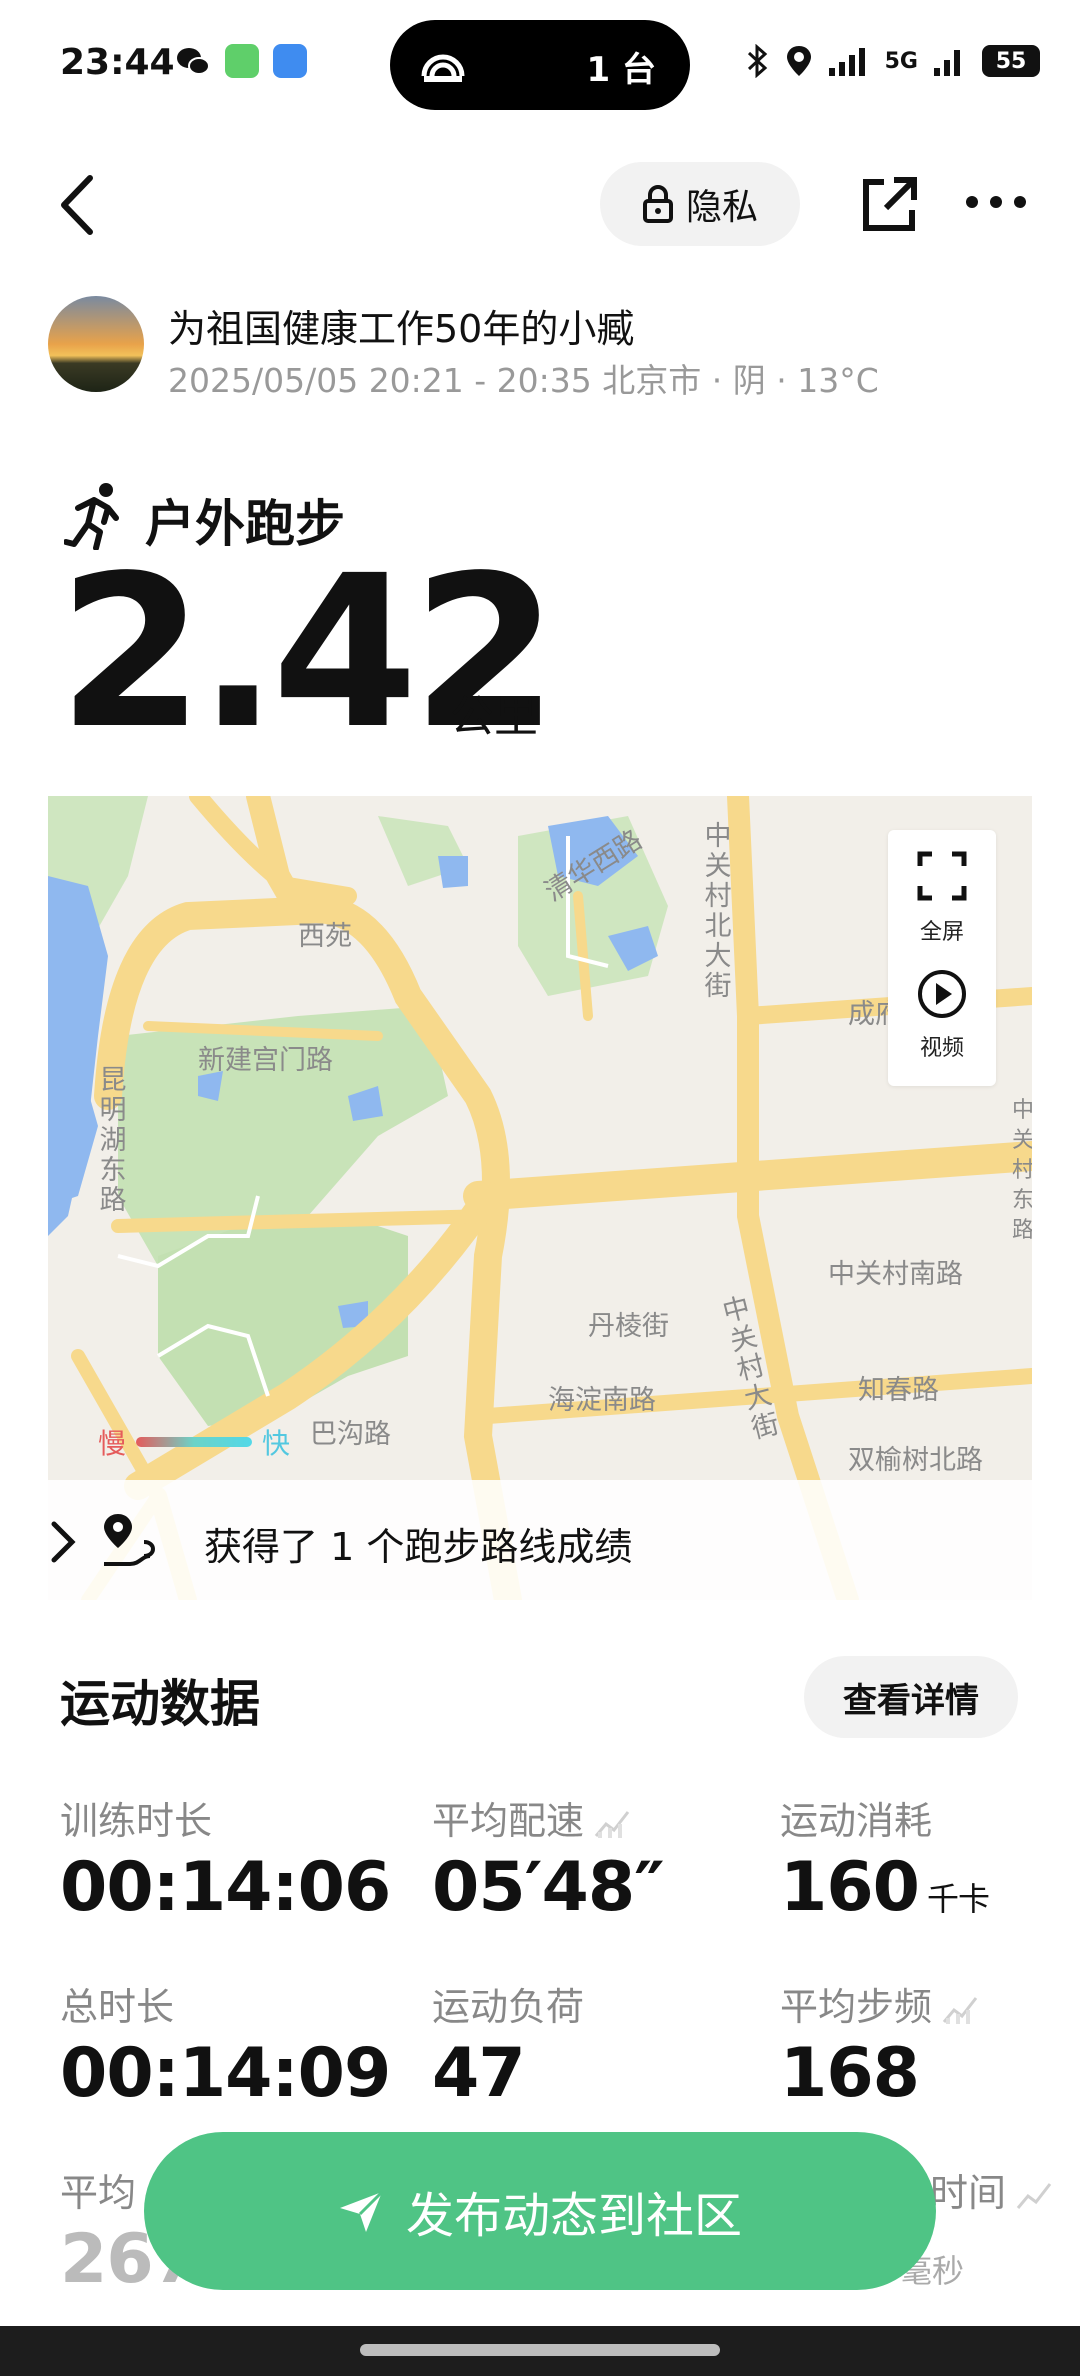  I want to click on cast-count: 1 台, so click(621, 70).